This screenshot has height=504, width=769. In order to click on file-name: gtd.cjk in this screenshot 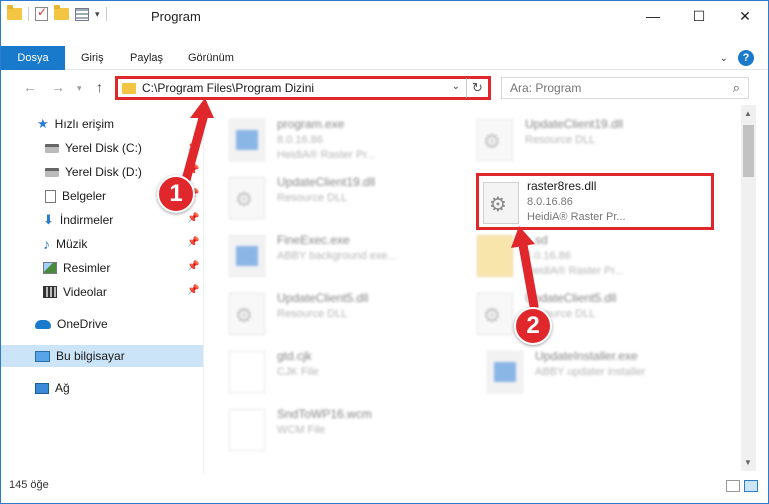, I will do `click(294, 356)`.